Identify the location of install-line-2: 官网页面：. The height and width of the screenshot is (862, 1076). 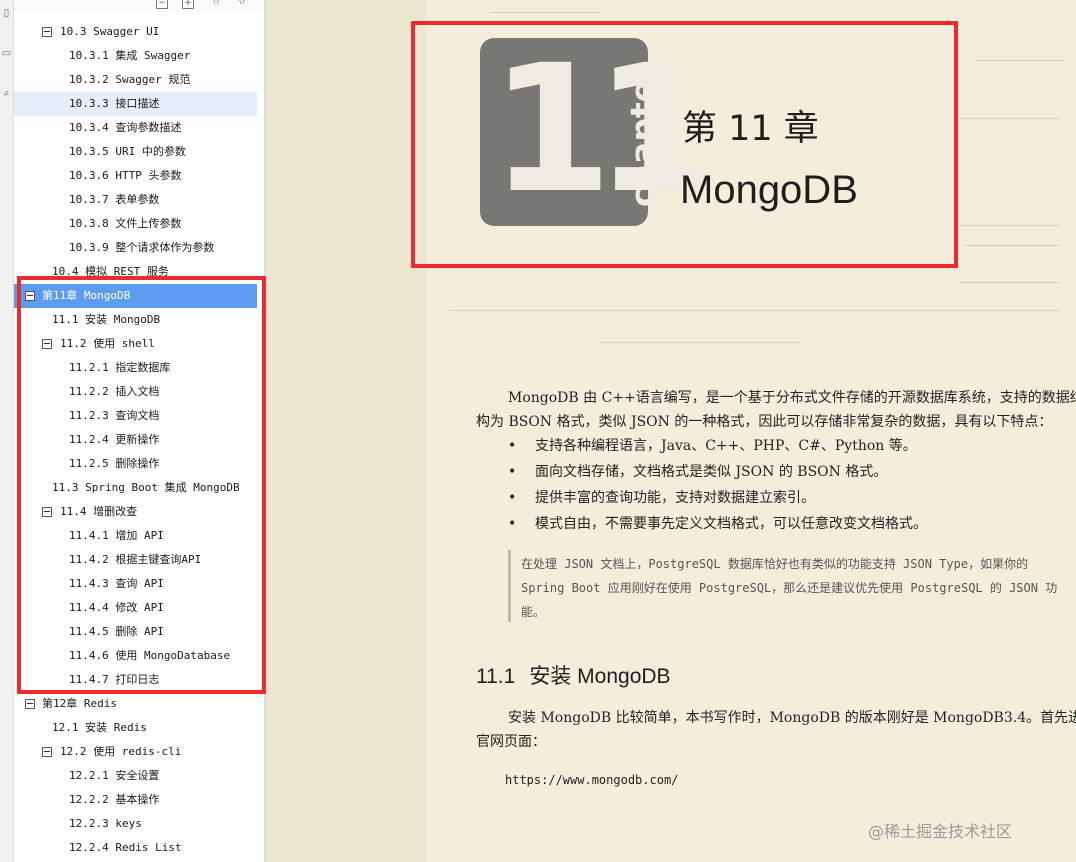
(511, 742).